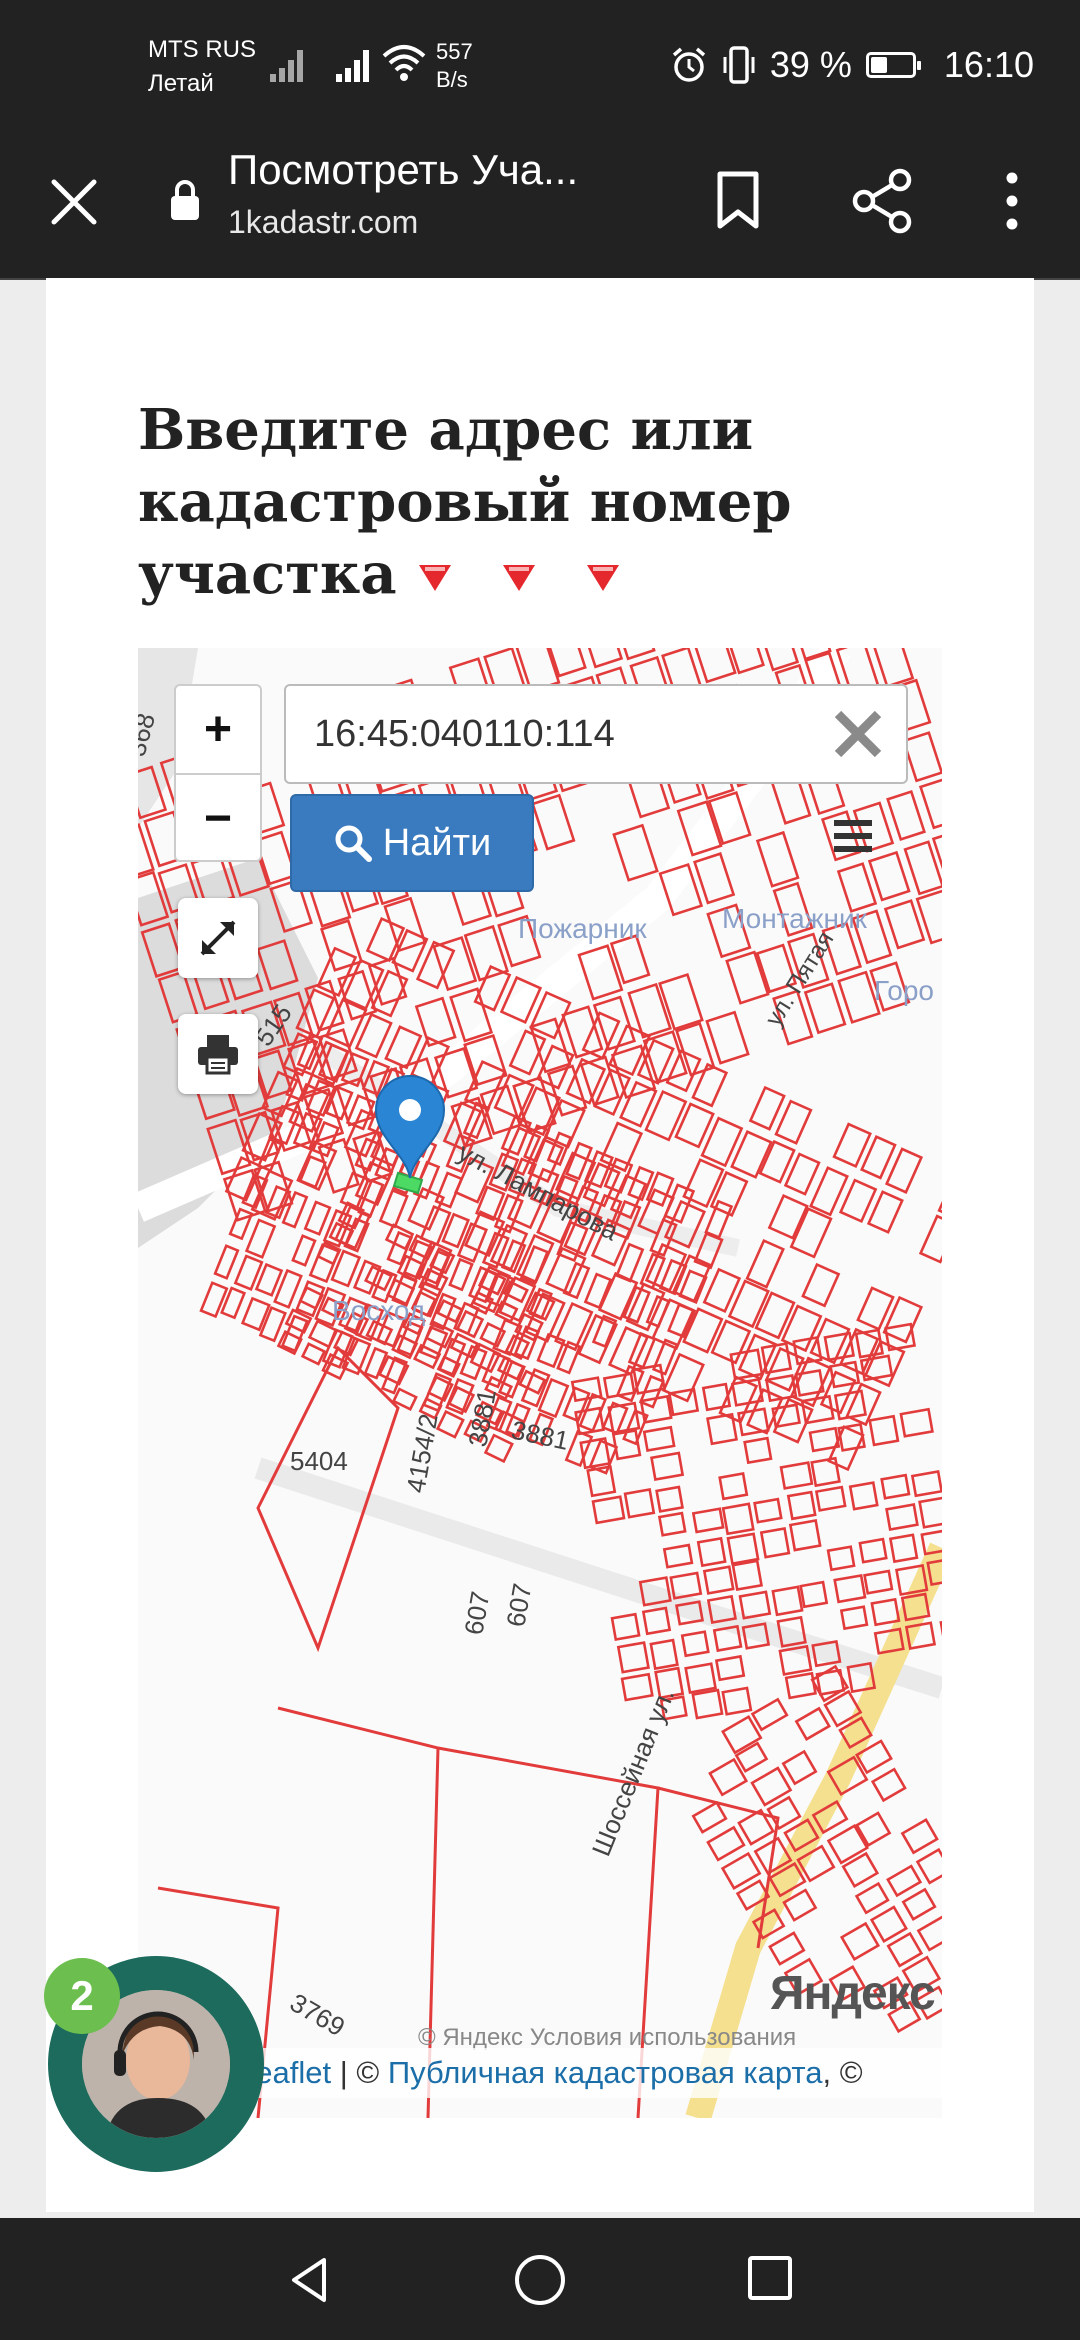 The width and height of the screenshot is (1080, 2340). What do you see at coordinates (596, 734) in the screenshot?
I see `cadastral-search-input: 16:45:040110:114` at bounding box center [596, 734].